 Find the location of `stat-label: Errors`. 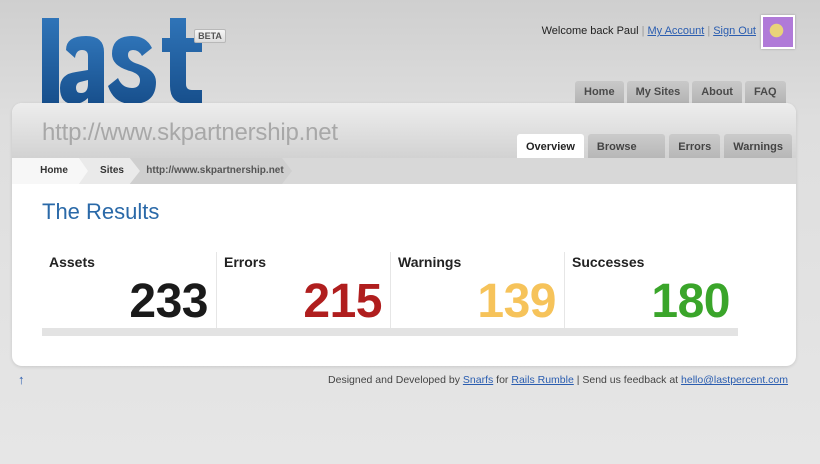

stat-label: Errors is located at coordinates (245, 262).